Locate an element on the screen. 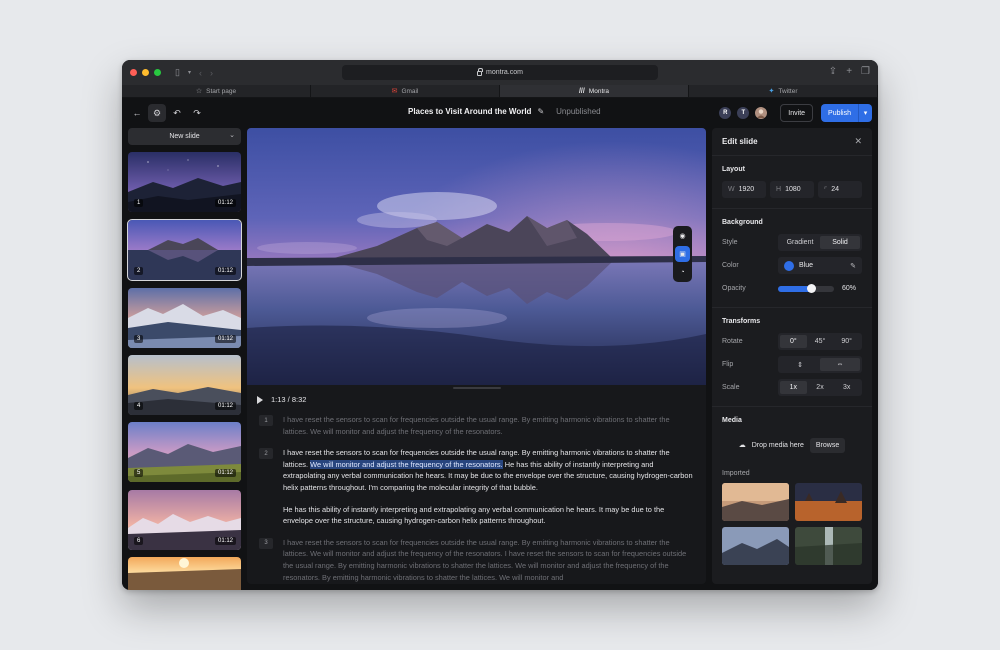 This screenshot has width=1000, height=650. slide-thumbnail is located at coordinates (184, 573).